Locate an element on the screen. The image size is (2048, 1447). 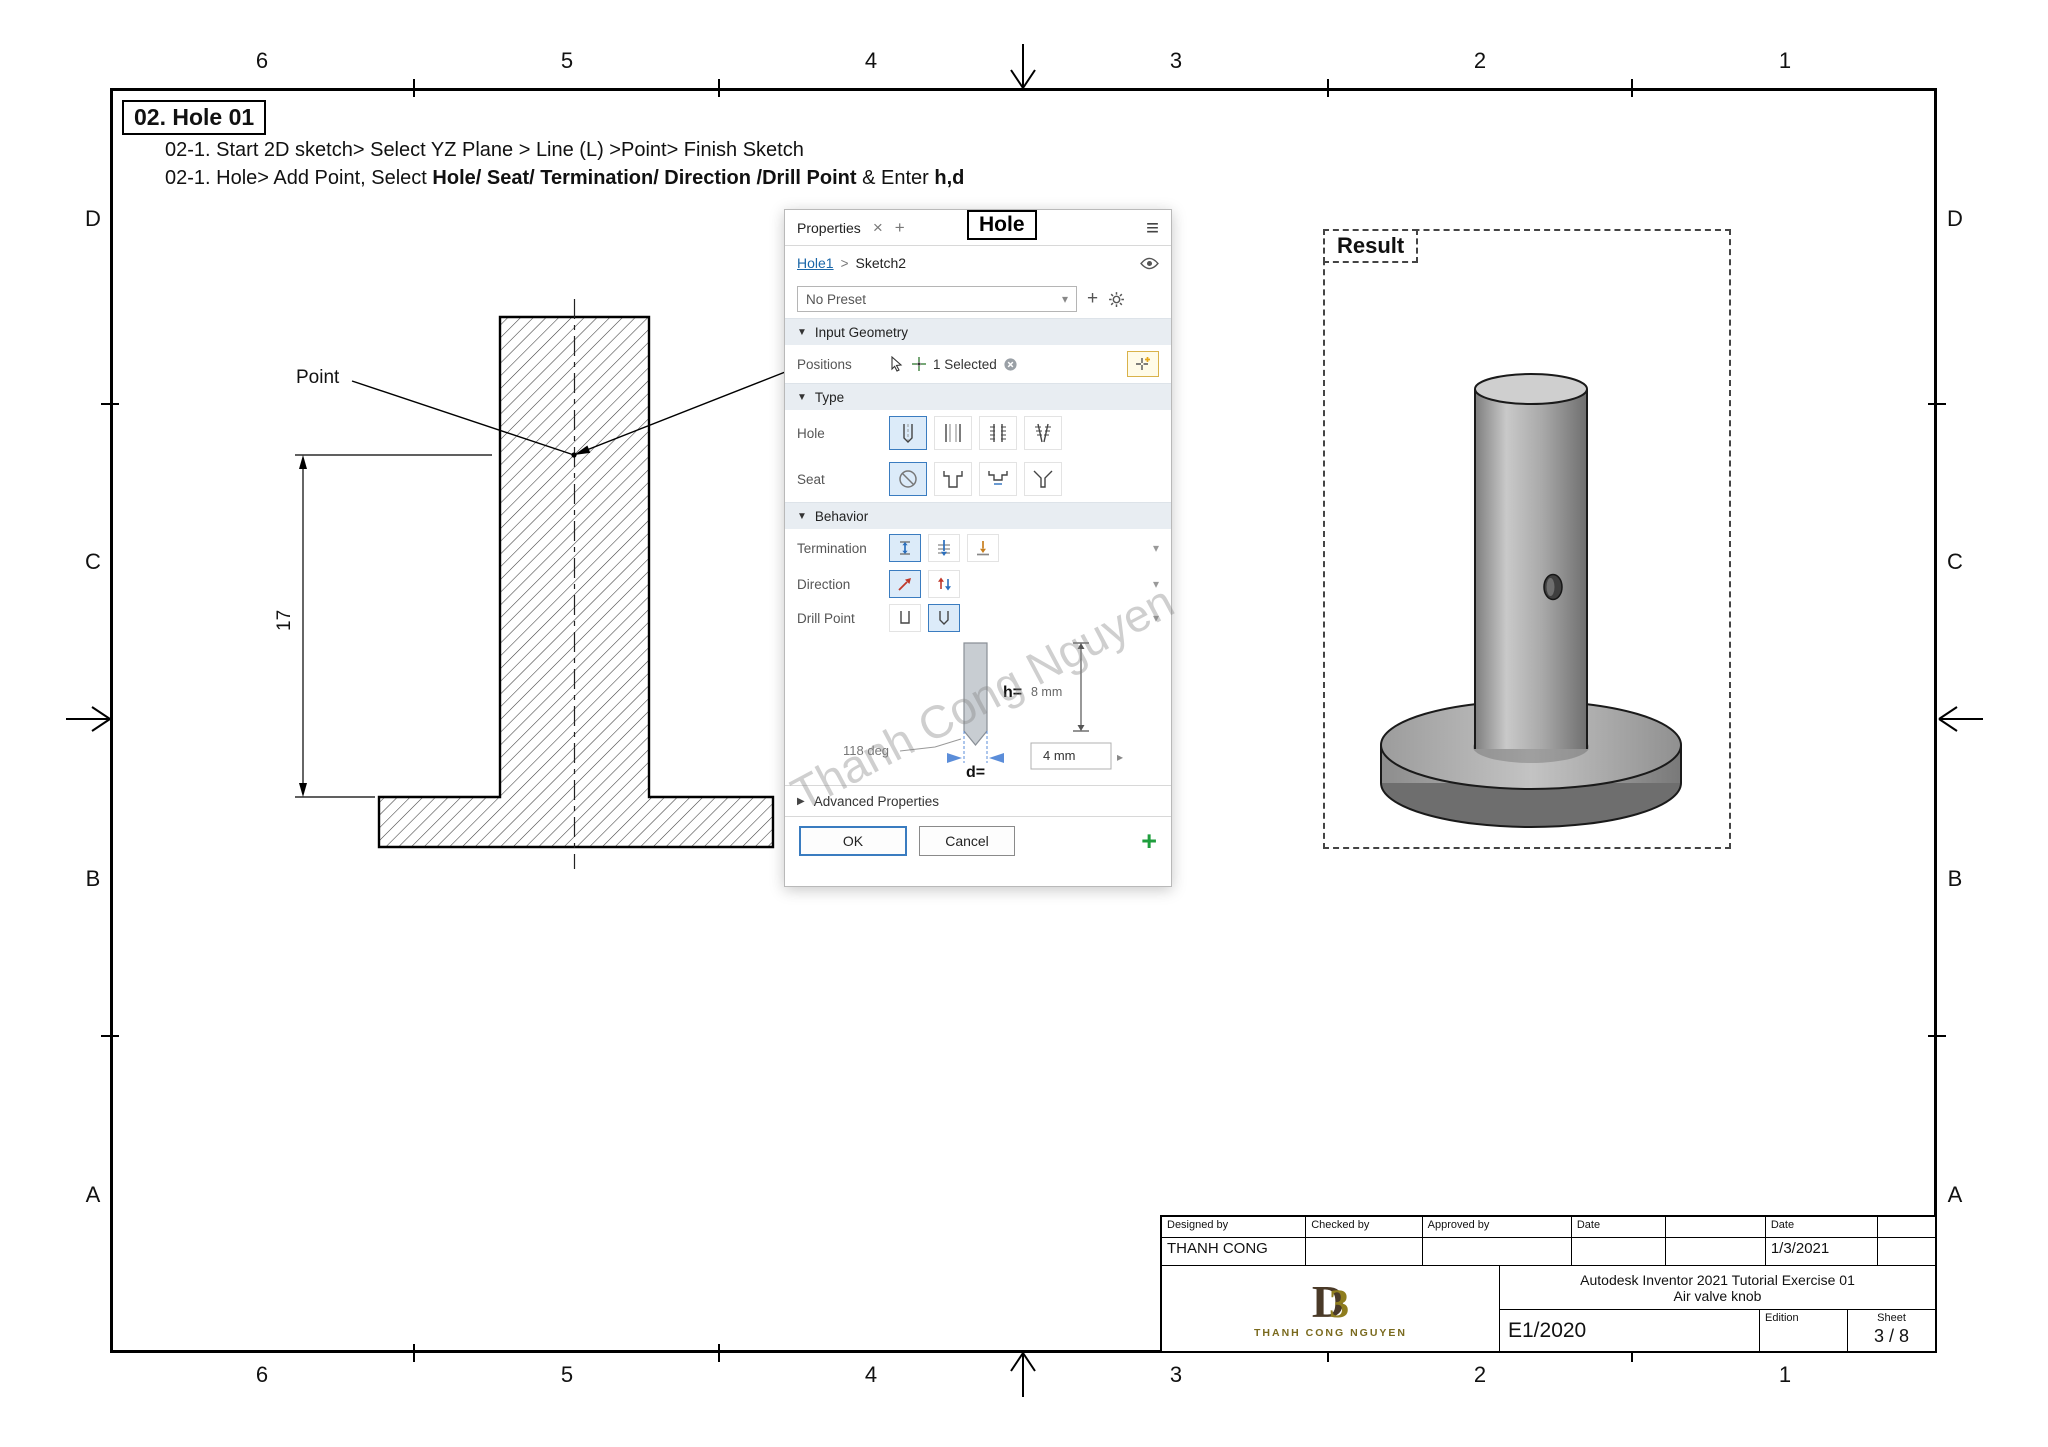
project-line-2: Air valve knob is located at coordinates (1717, 1295).